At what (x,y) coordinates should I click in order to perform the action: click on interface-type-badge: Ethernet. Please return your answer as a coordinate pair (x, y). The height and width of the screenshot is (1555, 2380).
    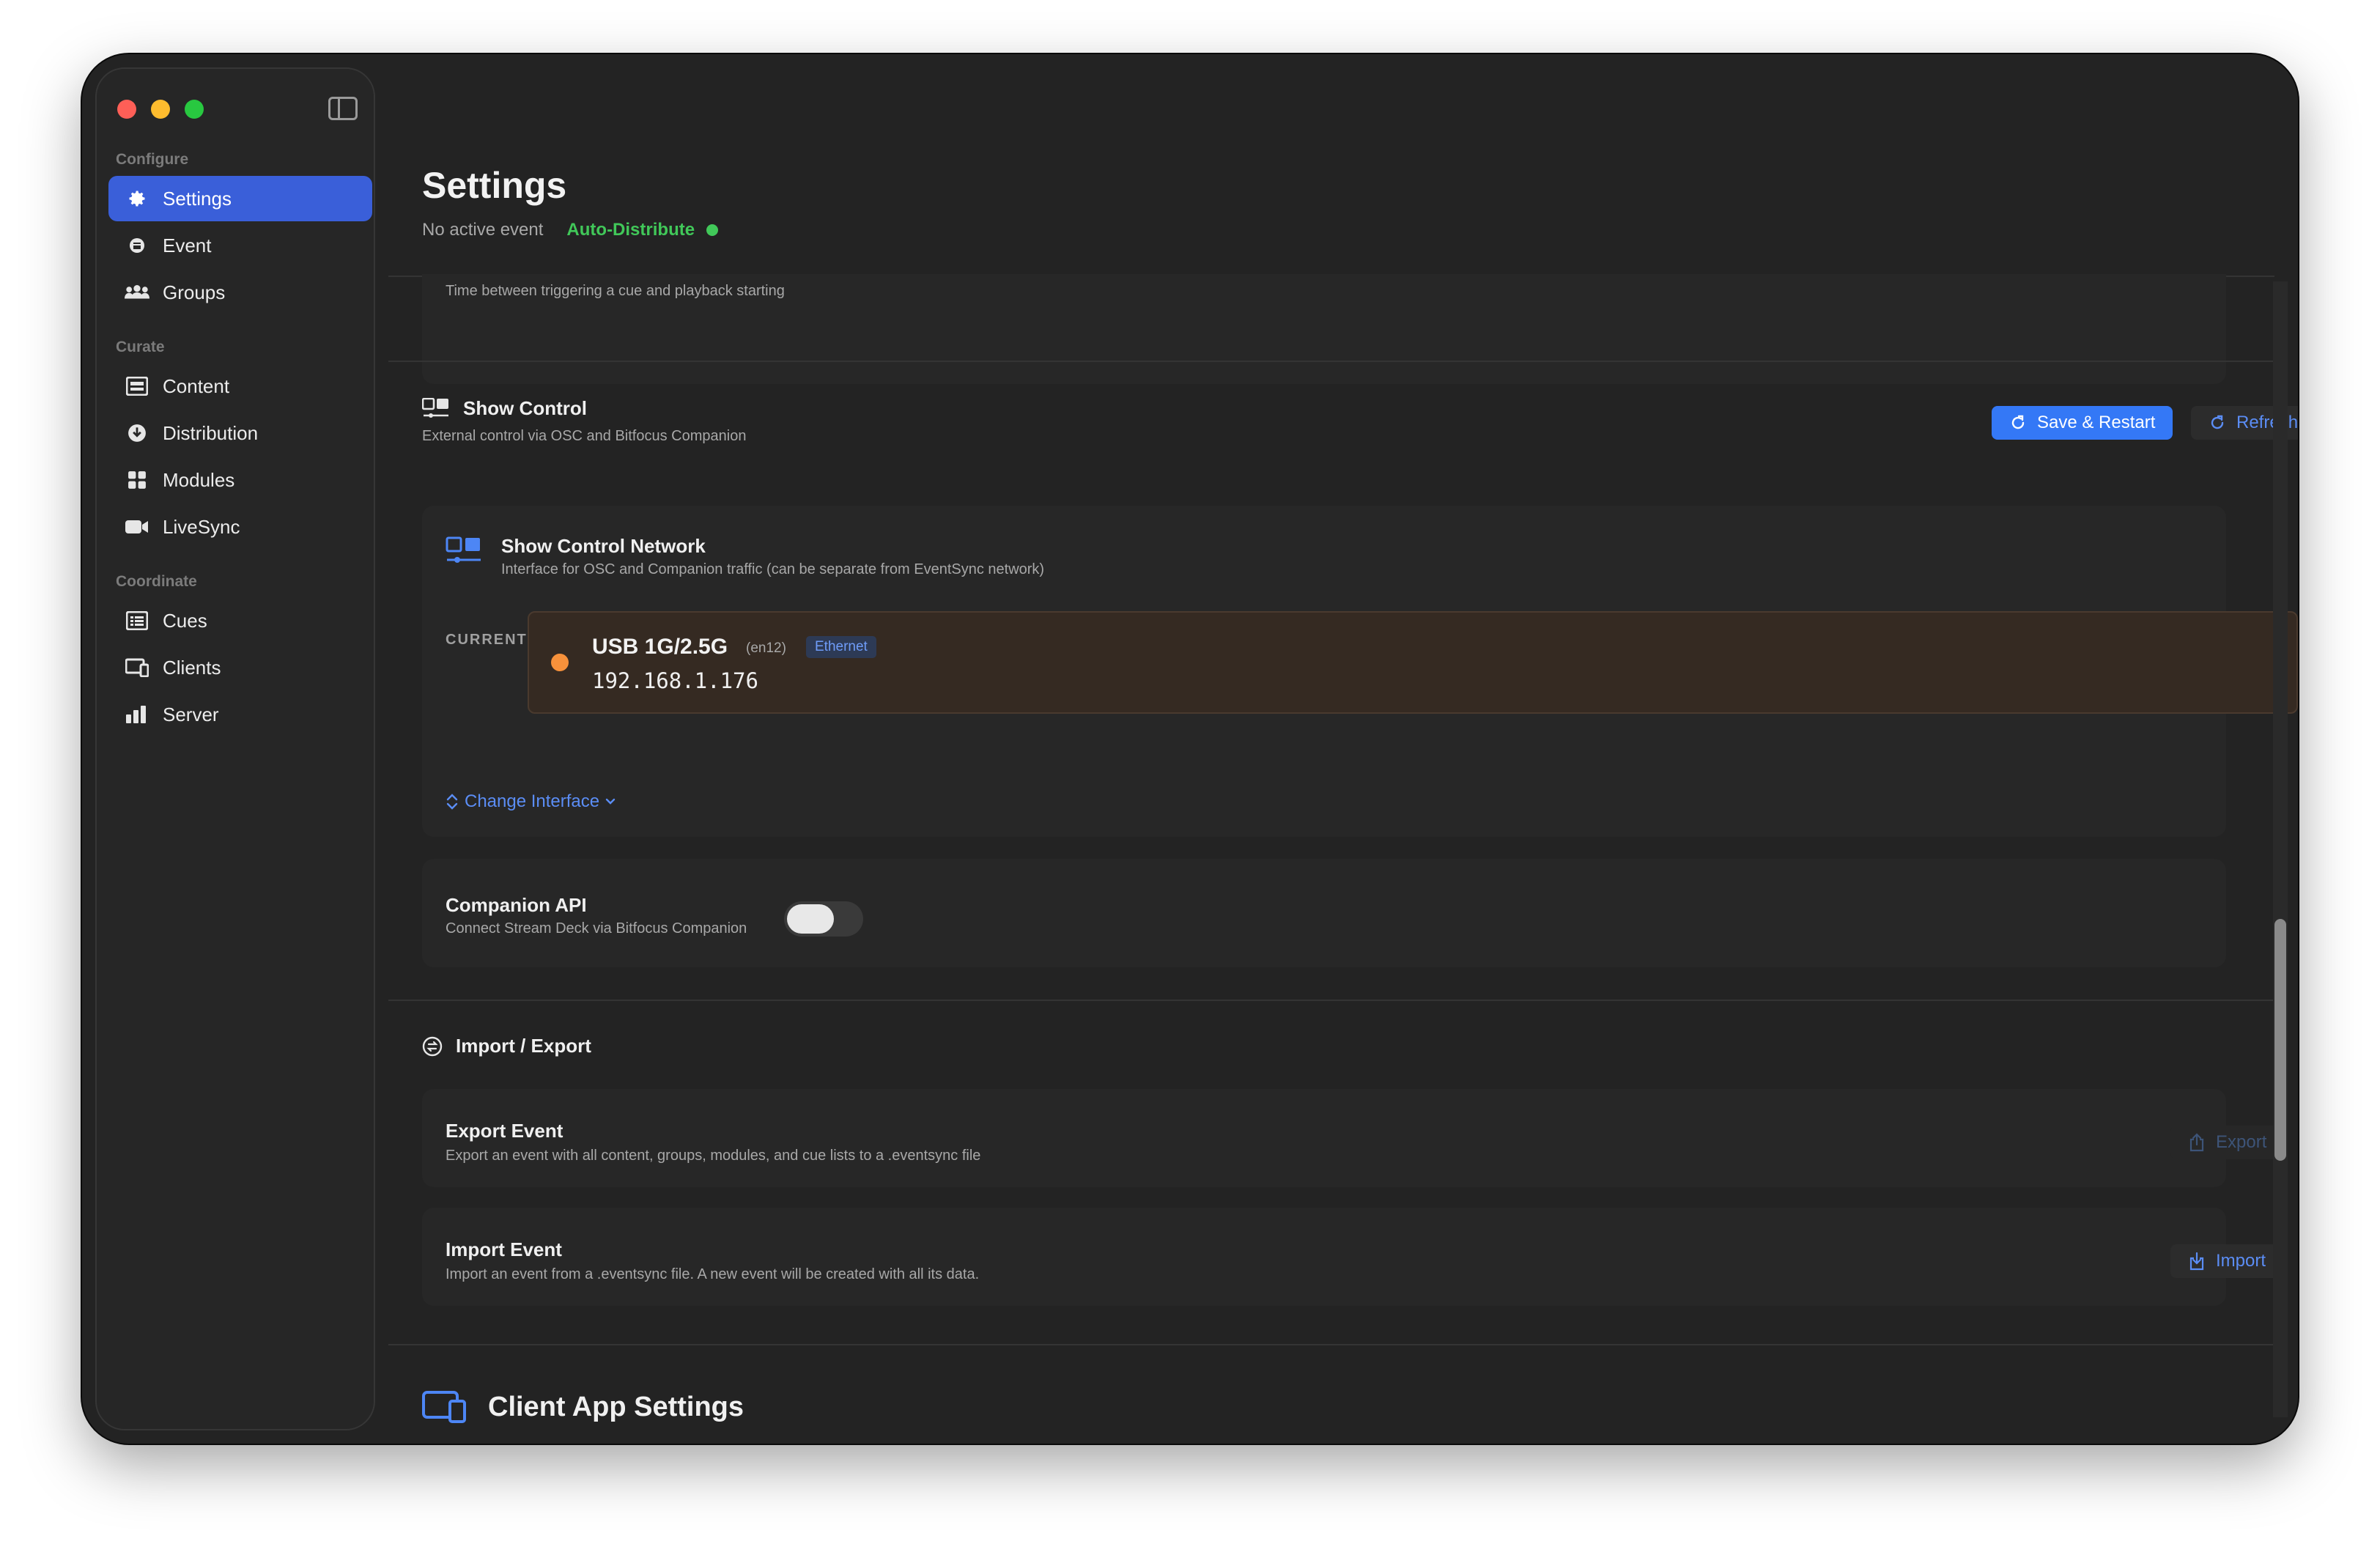
    Looking at the image, I should click on (841, 647).